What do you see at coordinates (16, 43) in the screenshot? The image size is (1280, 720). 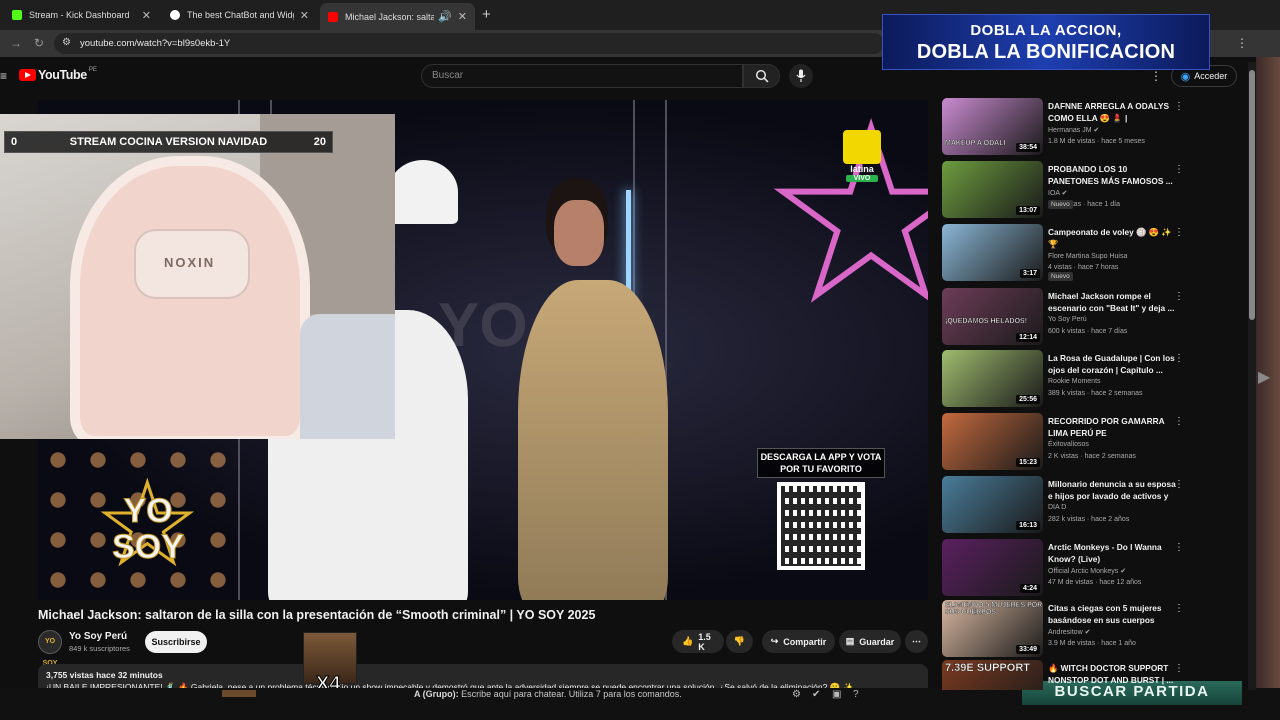 I see `forward-icon: →` at bounding box center [16, 43].